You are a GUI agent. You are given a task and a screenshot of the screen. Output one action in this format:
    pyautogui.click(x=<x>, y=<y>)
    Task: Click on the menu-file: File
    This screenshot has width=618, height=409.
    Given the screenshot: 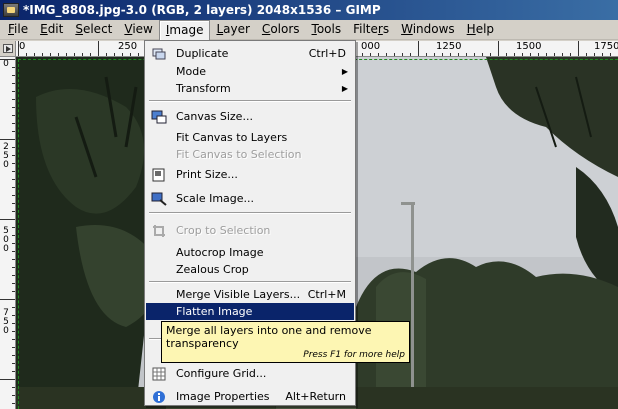 What is the action you would take?
    pyautogui.click(x=18, y=29)
    